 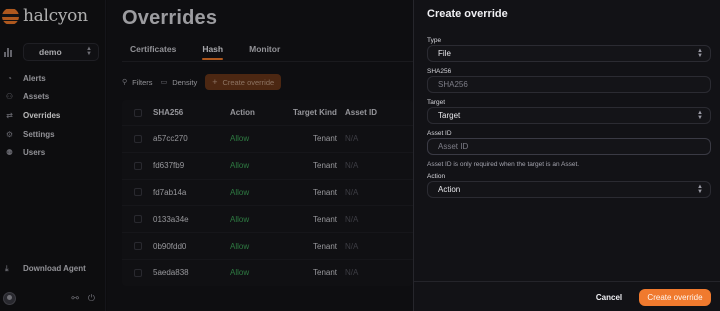 What do you see at coordinates (453, 146) in the screenshot?
I see `asset-id-placeholder: Asset ID` at bounding box center [453, 146].